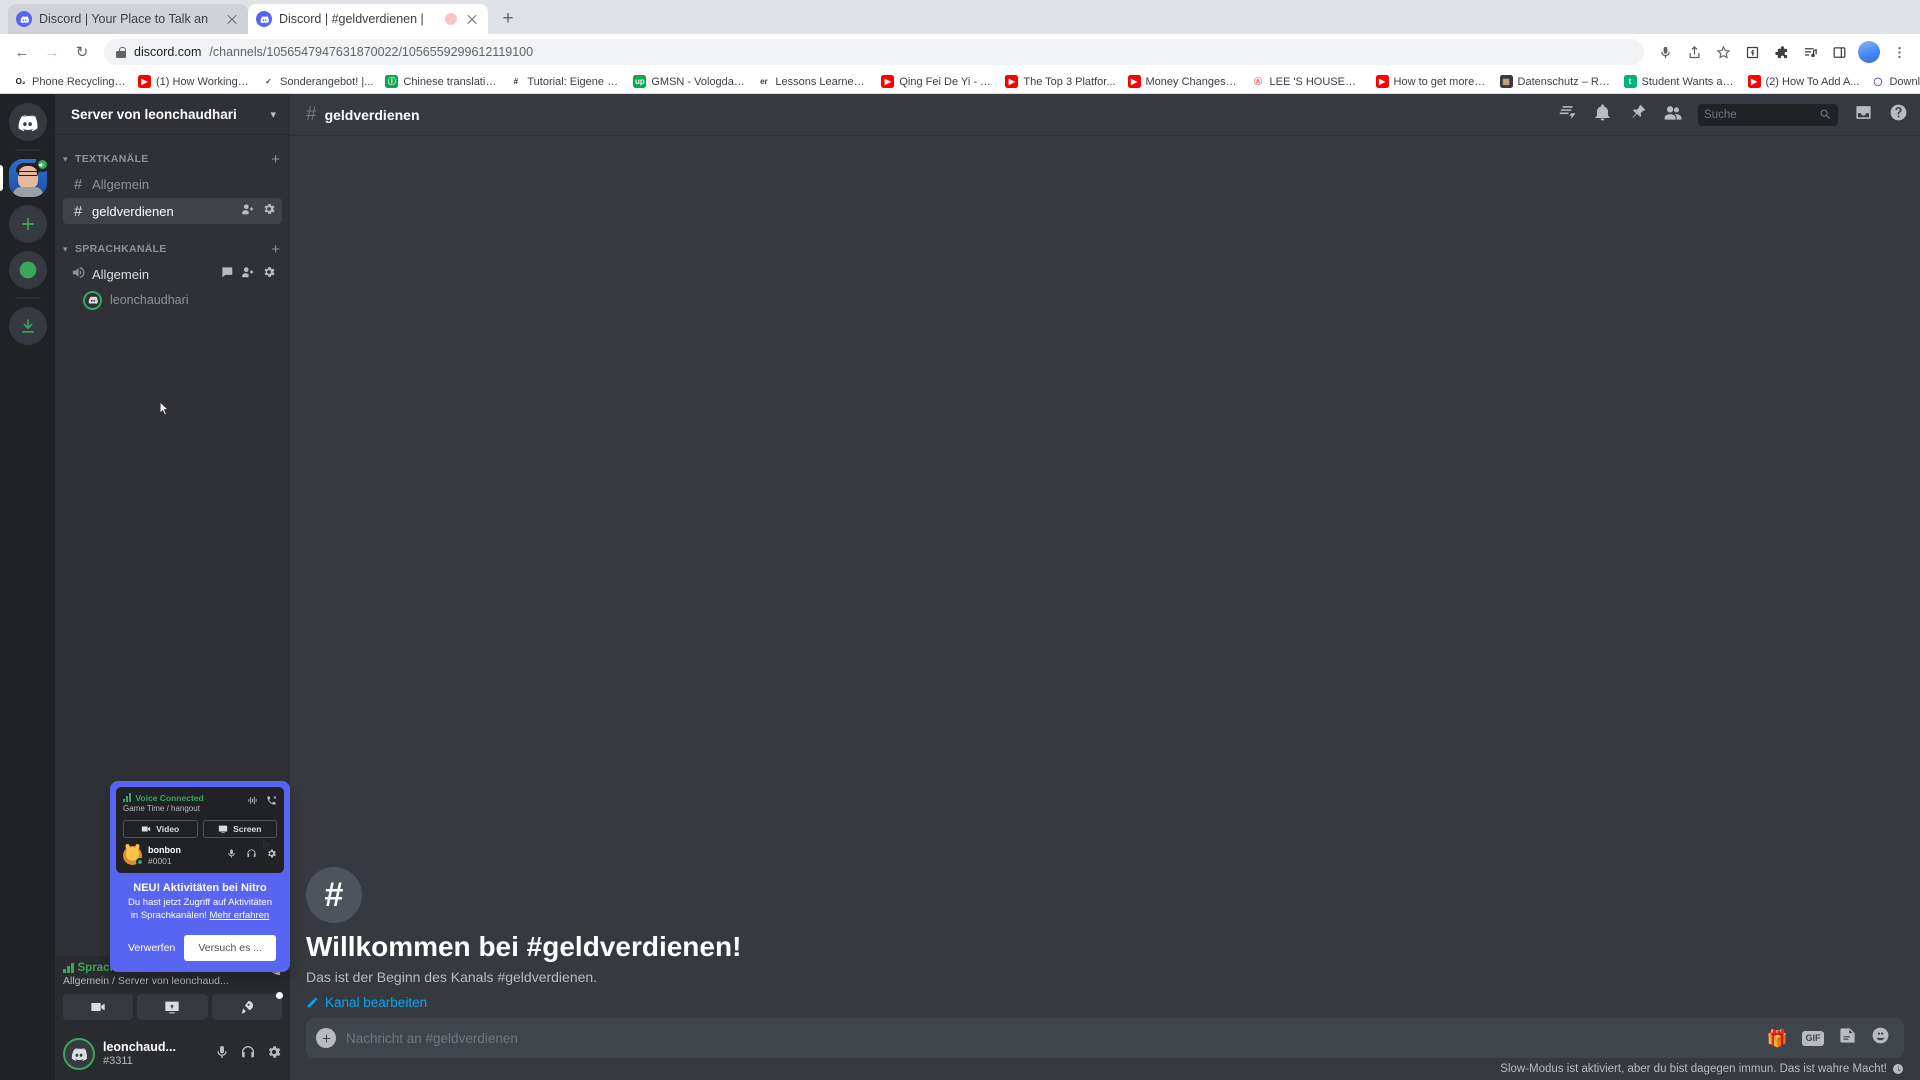  Describe the element at coordinates (27, 224) in the screenshot. I see `add-server-button` at that location.